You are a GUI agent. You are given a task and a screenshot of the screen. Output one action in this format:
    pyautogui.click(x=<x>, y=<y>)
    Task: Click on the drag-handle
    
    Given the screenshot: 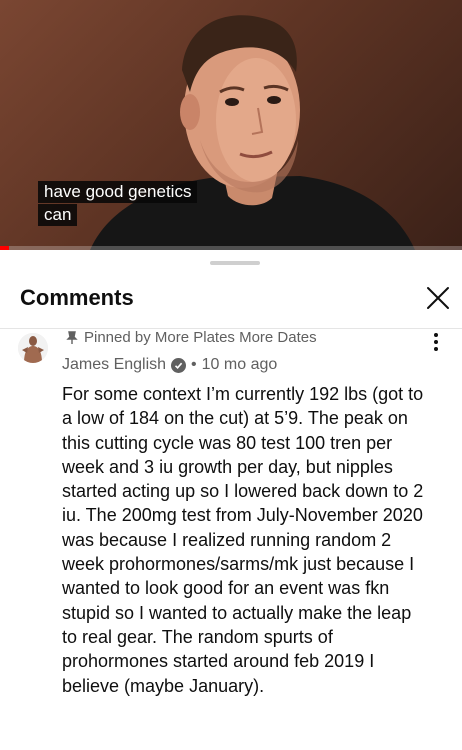 What is the action you would take?
    pyautogui.click(x=235, y=263)
    